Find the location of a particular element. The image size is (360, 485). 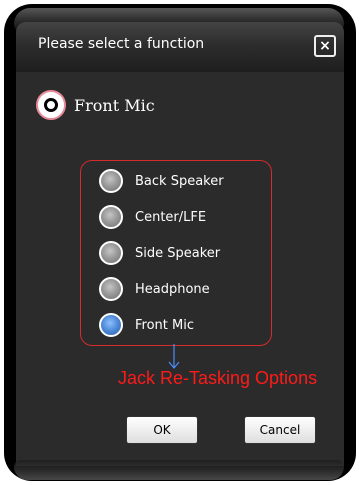

option-center-lfe: Center/LFE is located at coordinates (152, 217).